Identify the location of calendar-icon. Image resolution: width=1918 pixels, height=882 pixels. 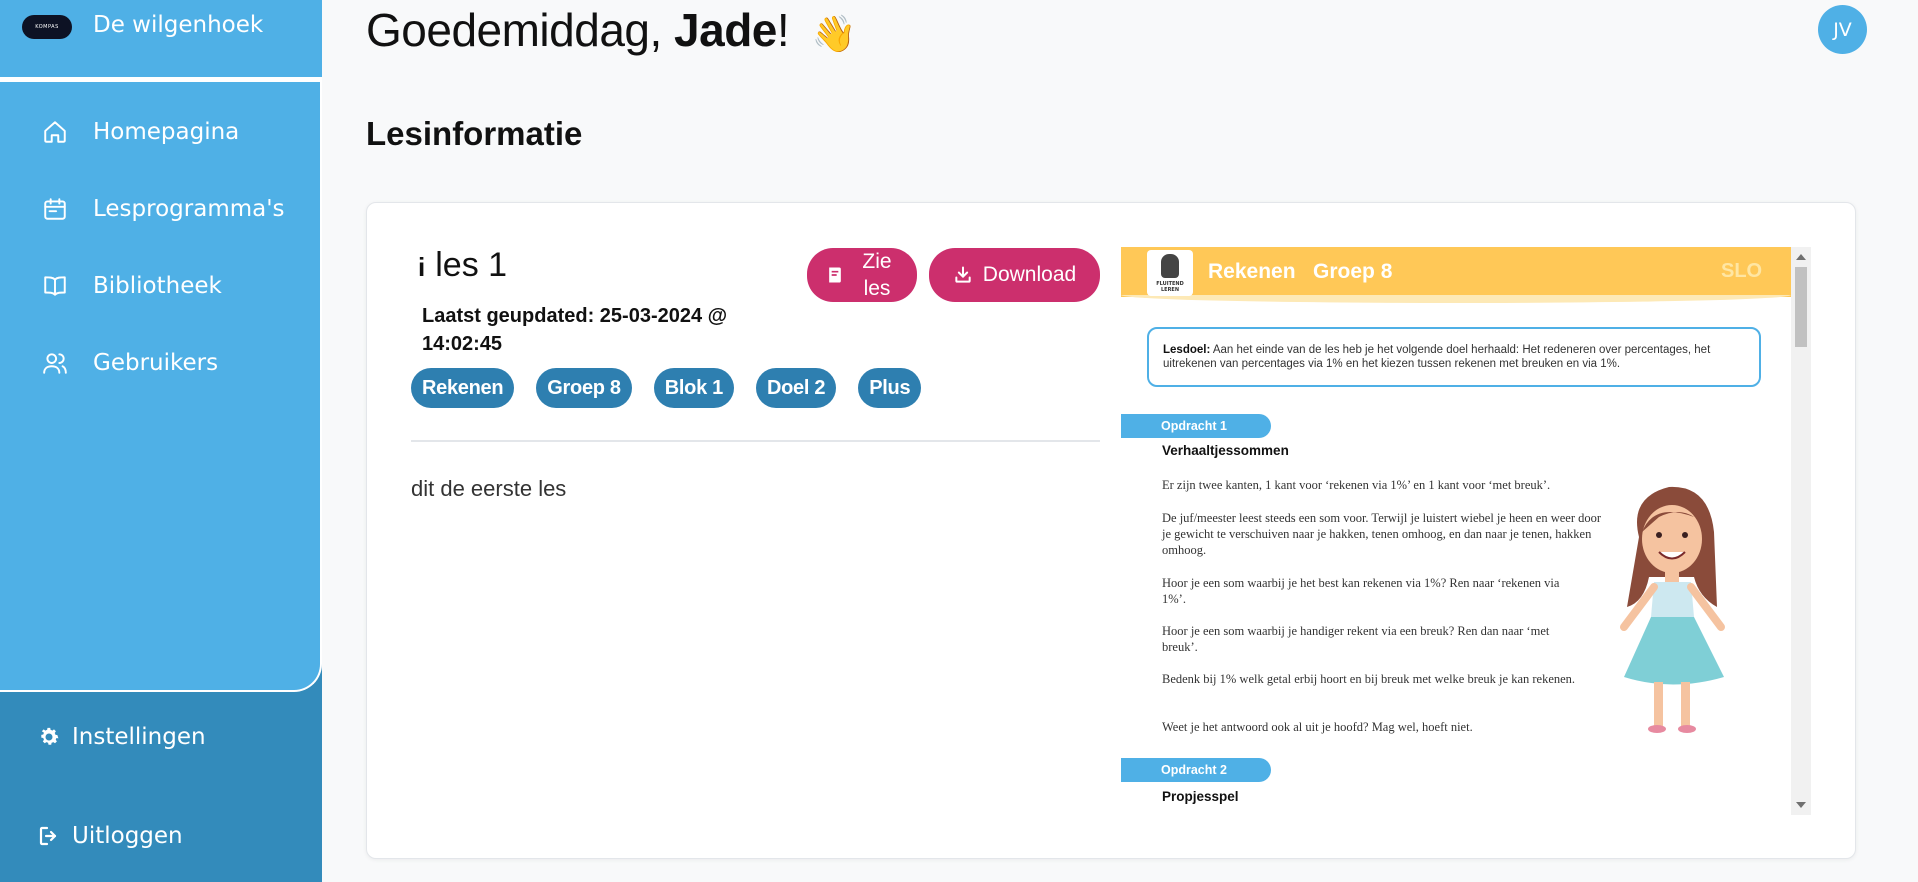
(55, 209).